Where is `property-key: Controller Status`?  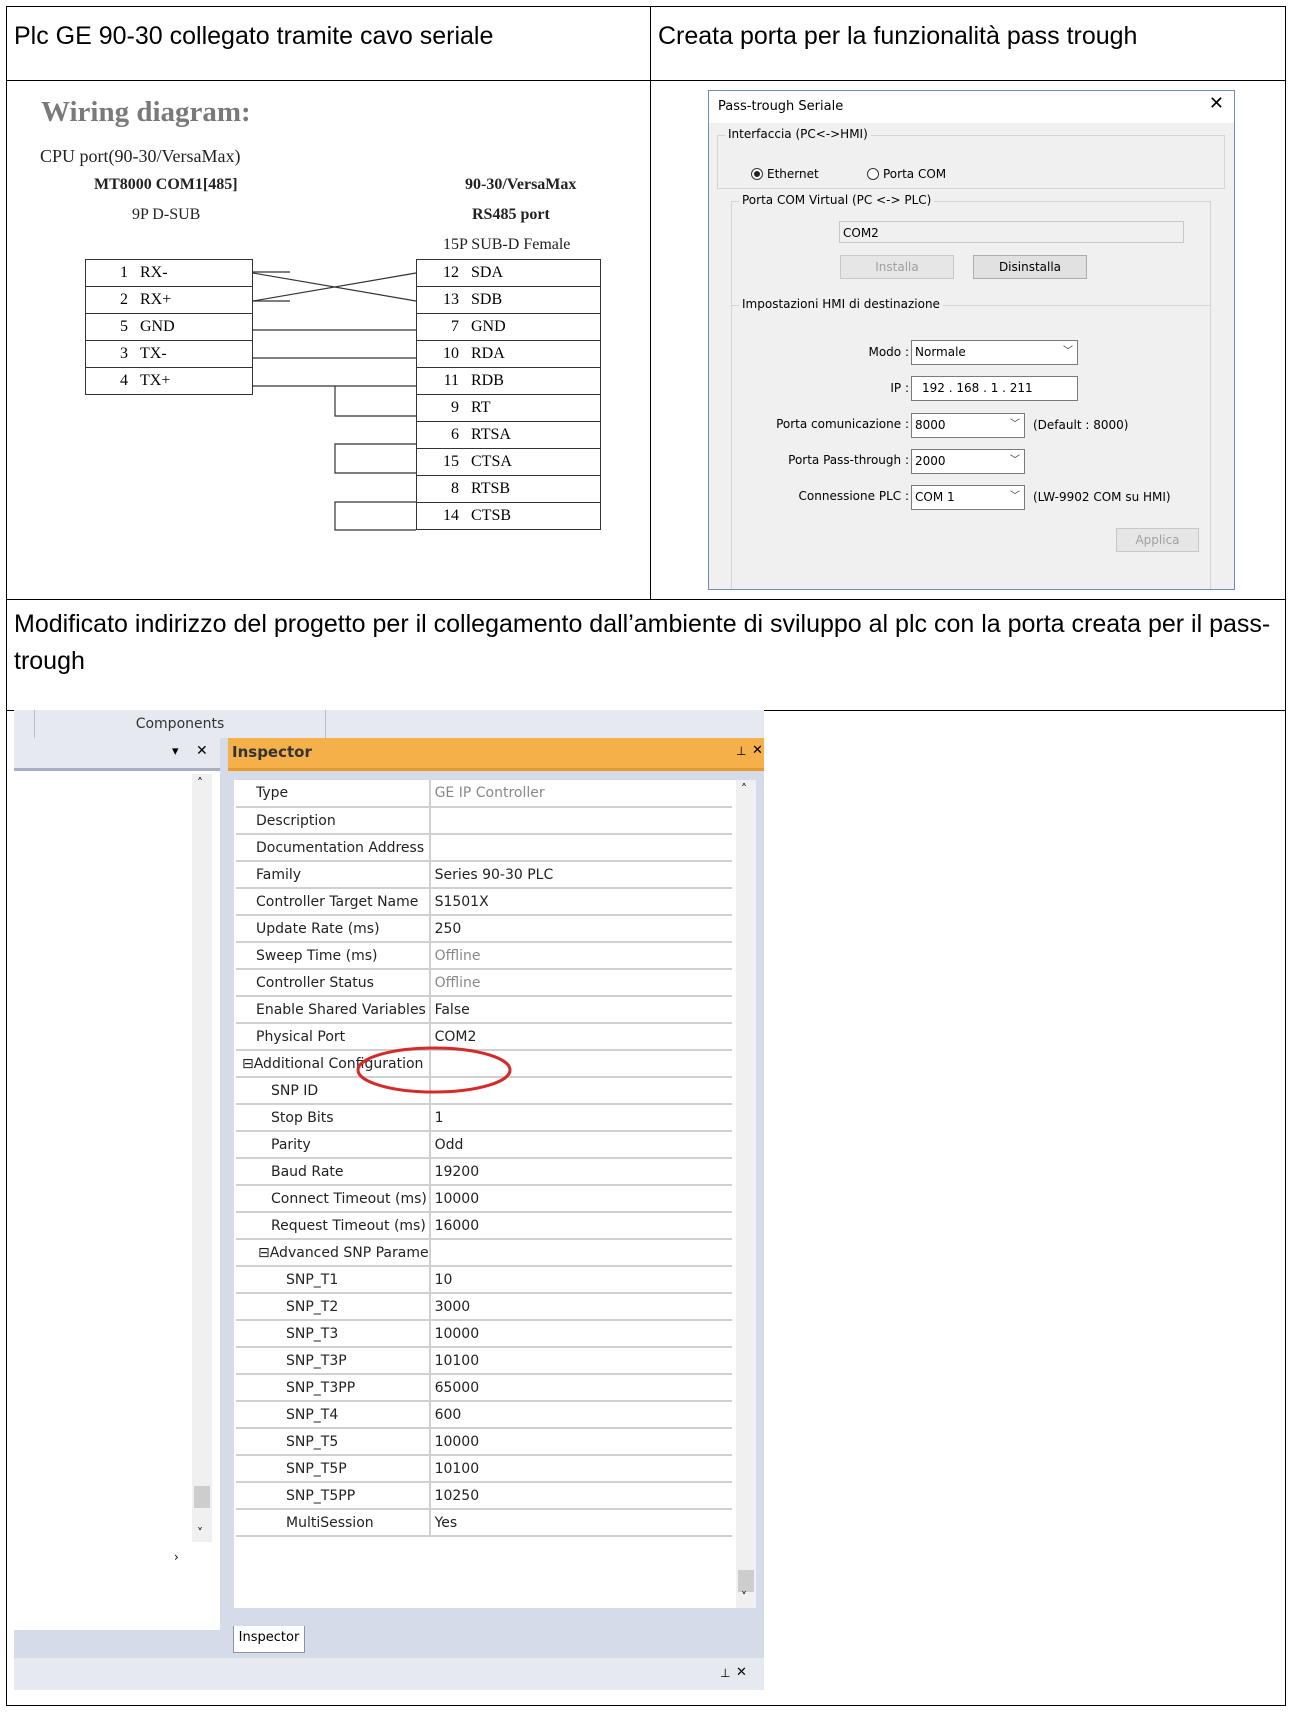 property-key: Controller Status is located at coordinates (333, 983).